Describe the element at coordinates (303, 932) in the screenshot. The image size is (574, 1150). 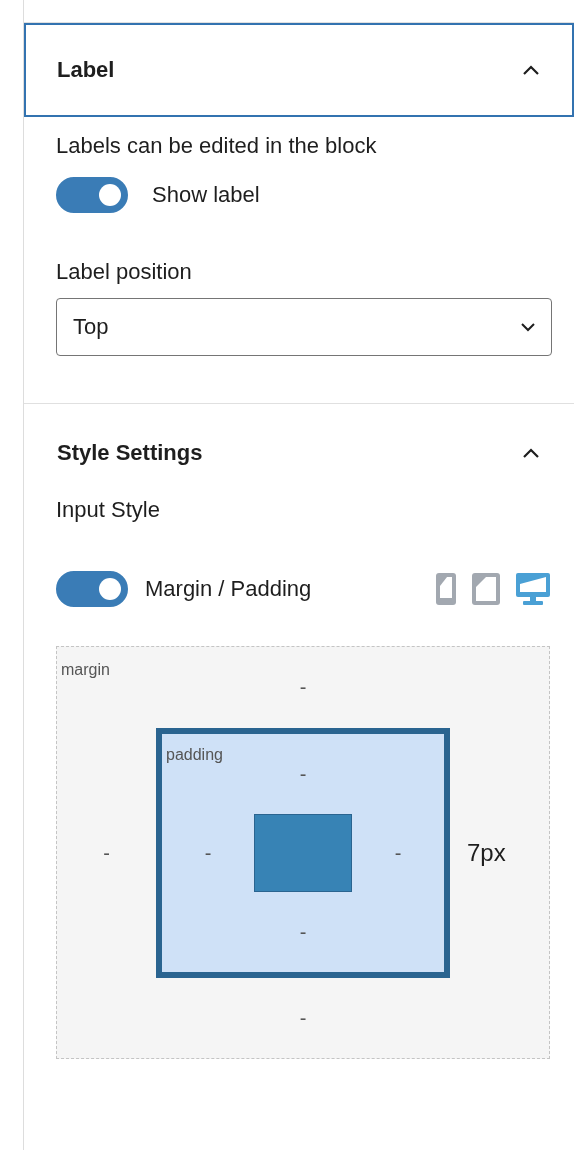
I see `padding-bottom-value: -` at that location.